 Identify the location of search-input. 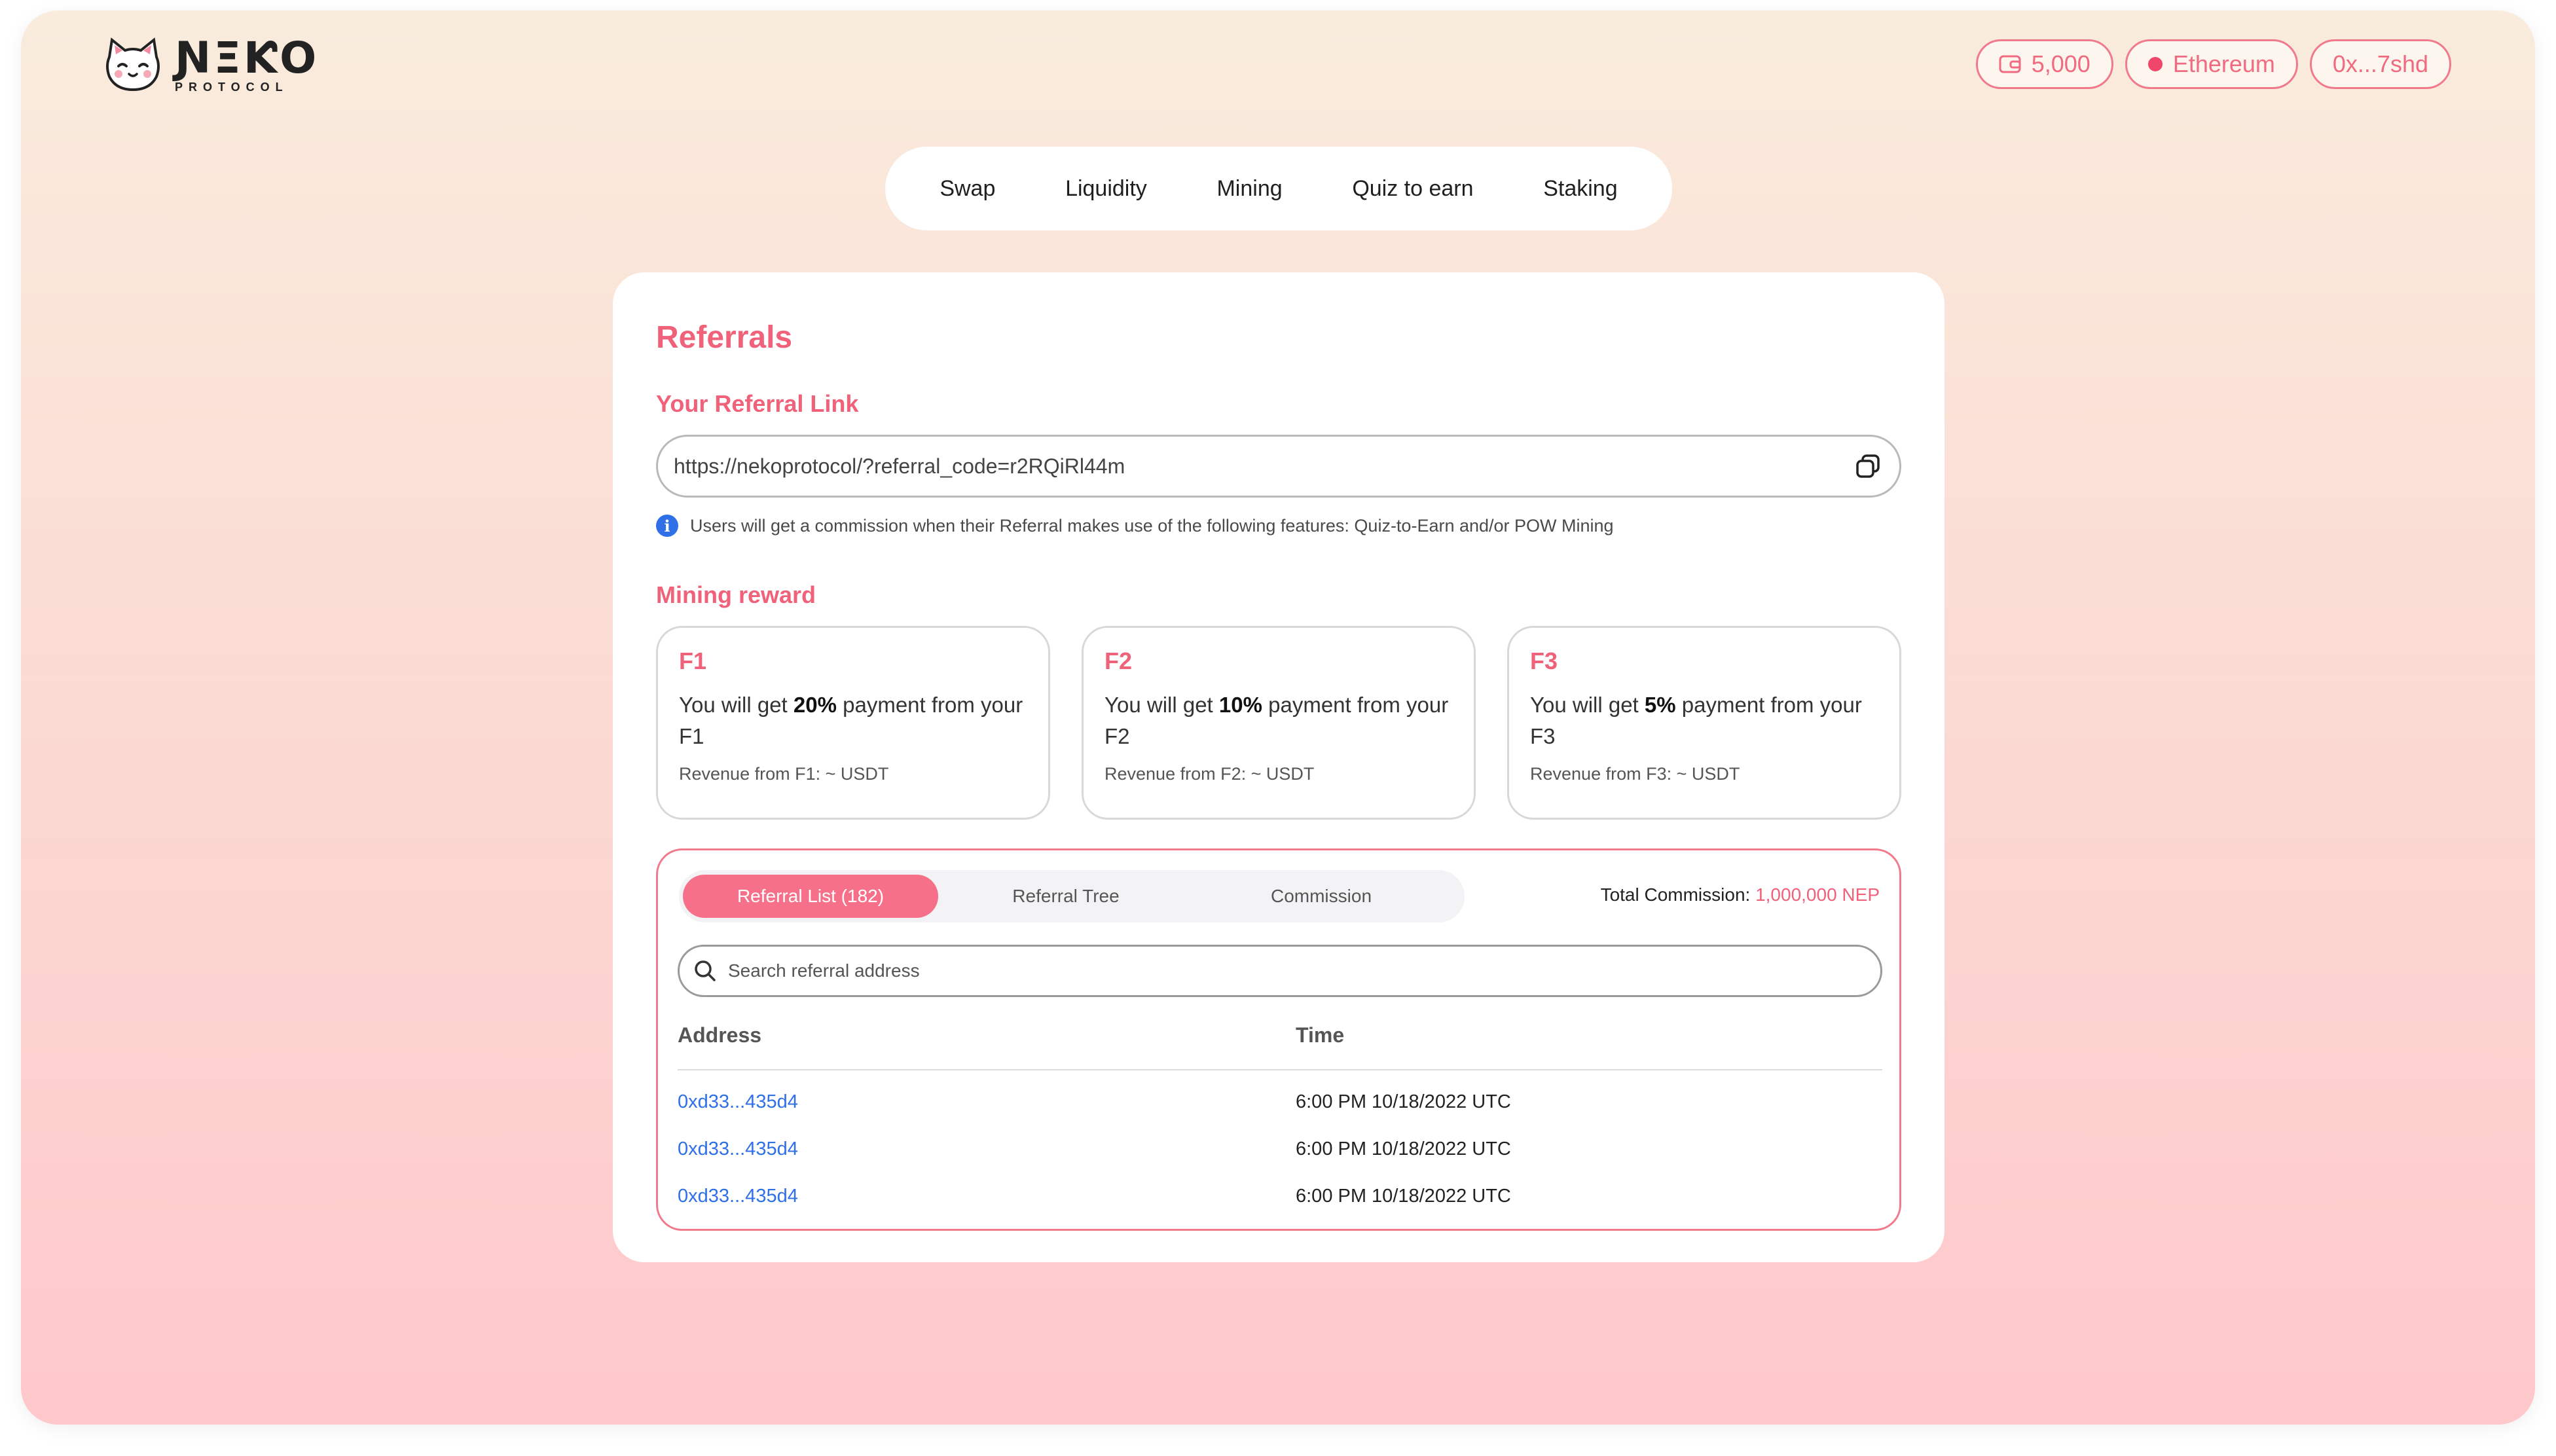
(1296, 971).